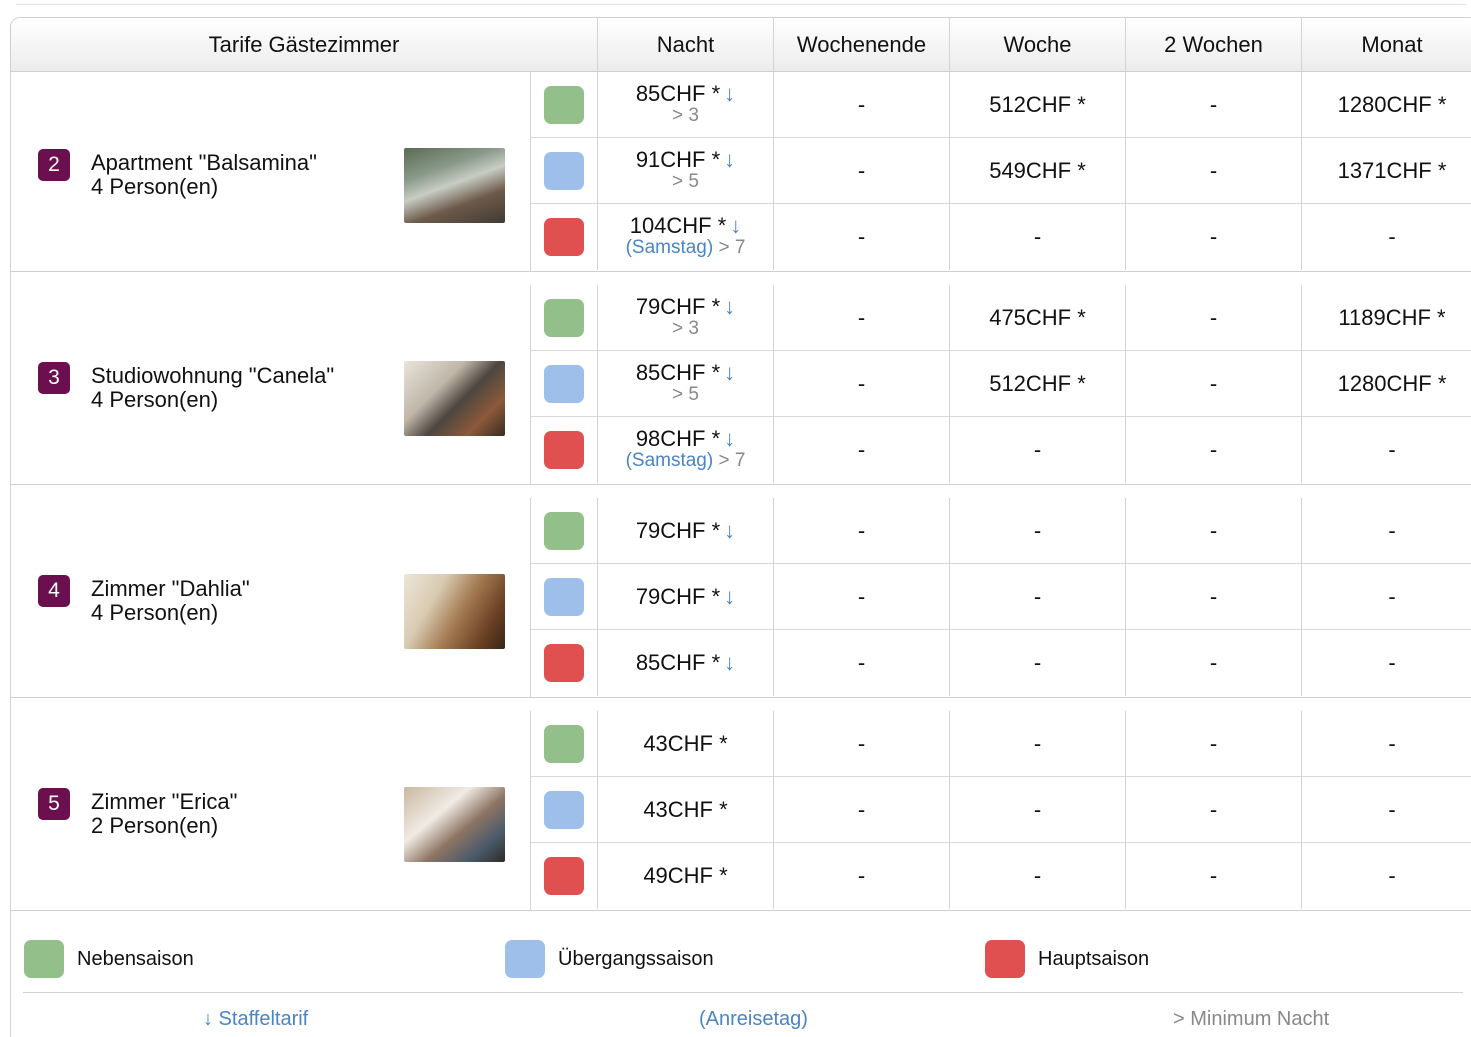  What do you see at coordinates (54, 165) in the screenshot?
I see `room-number-badge: 2` at bounding box center [54, 165].